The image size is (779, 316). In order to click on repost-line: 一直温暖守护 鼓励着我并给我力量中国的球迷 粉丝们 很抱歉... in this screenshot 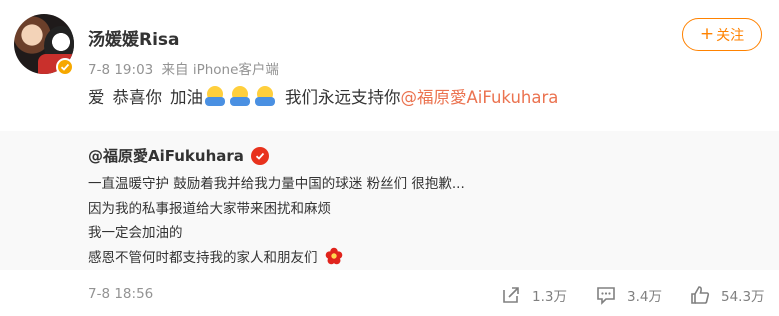, I will do `click(276, 184)`.